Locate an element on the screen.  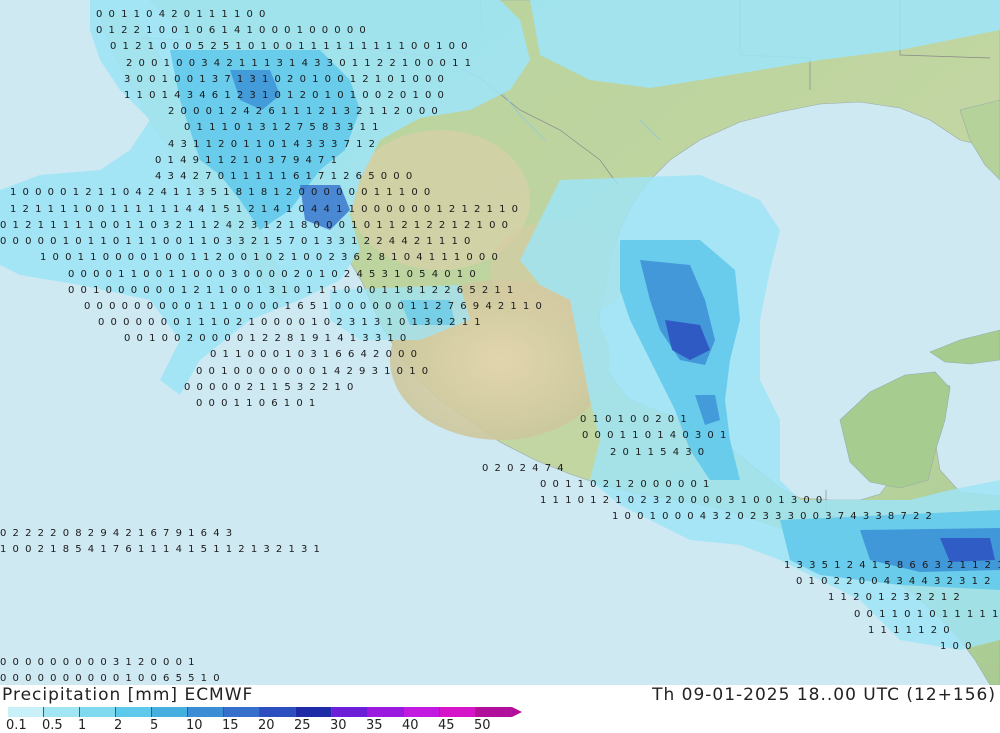
precip-value-row: 1 1 1 1 1 2 0 is located at coordinates (909, 630).